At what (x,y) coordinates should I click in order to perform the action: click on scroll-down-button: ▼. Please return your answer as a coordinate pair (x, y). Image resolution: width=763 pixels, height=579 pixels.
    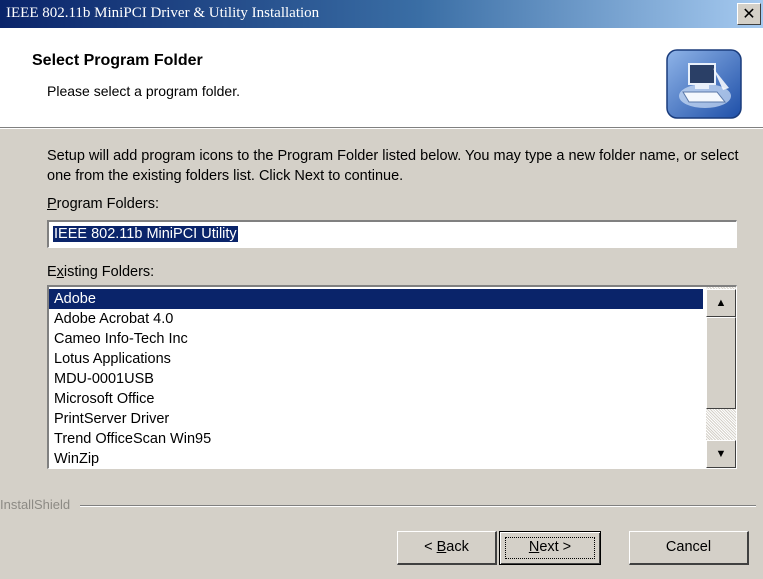
    Looking at the image, I should click on (721, 454).